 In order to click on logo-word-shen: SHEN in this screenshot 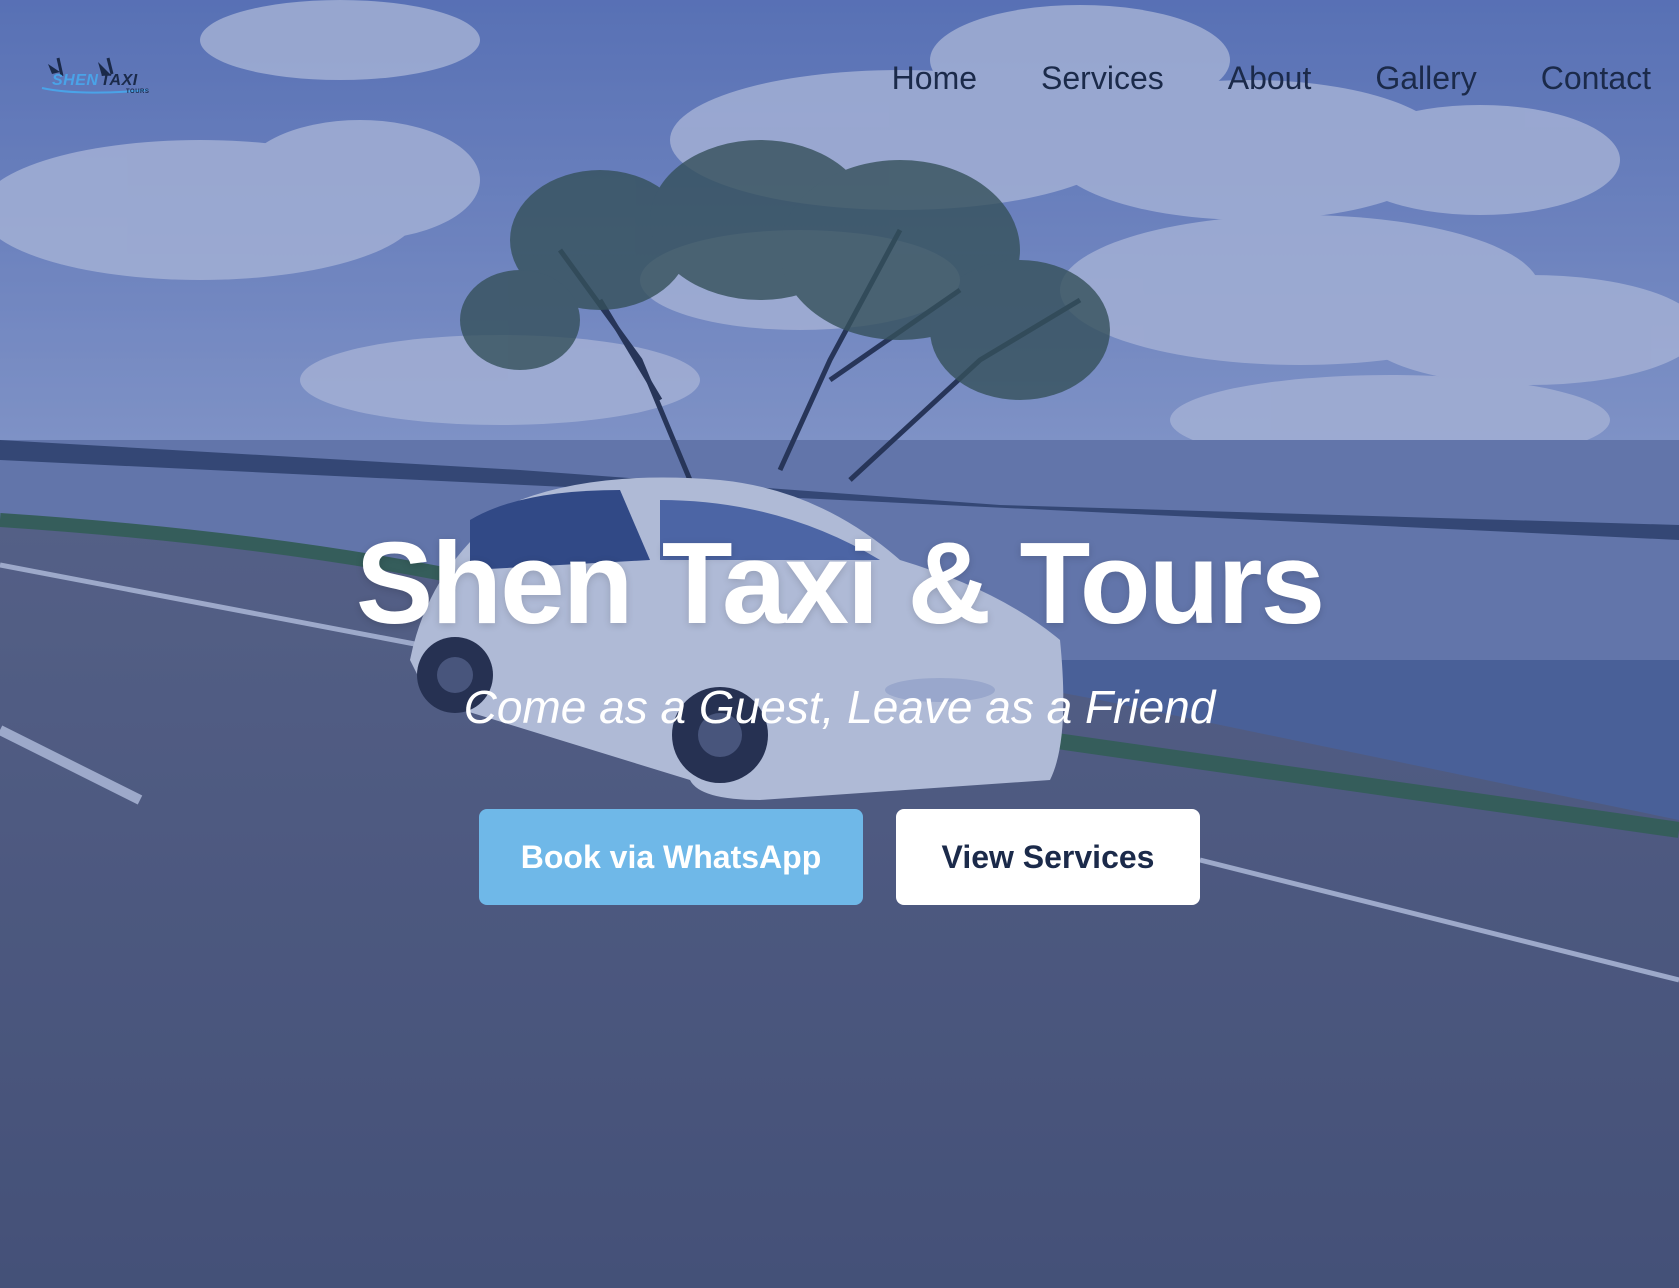, I will do `click(75, 80)`.